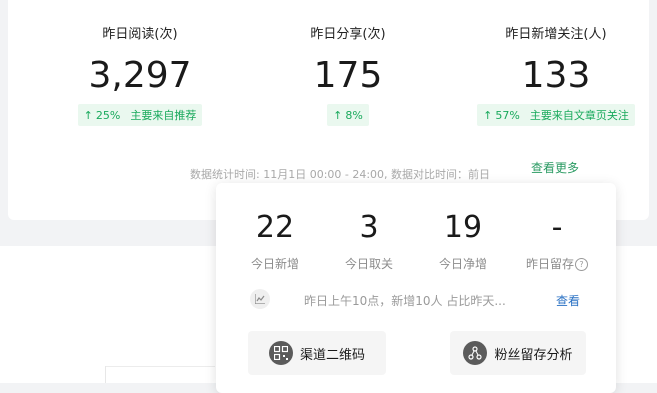 The height and width of the screenshot is (393, 657). Describe the element at coordinates (557, 179) in the screenshot. I see `popover-arrow` at that location.